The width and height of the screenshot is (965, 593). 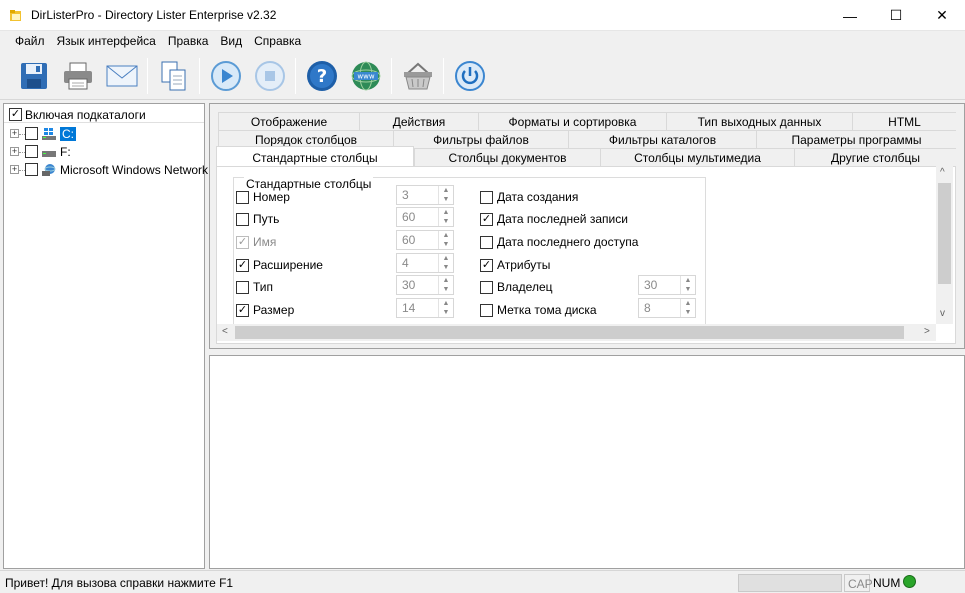 What do you see at coordinates (254, 287) in the screenshot?
I see `option-type: Тип` at bounding box center [254, 287].